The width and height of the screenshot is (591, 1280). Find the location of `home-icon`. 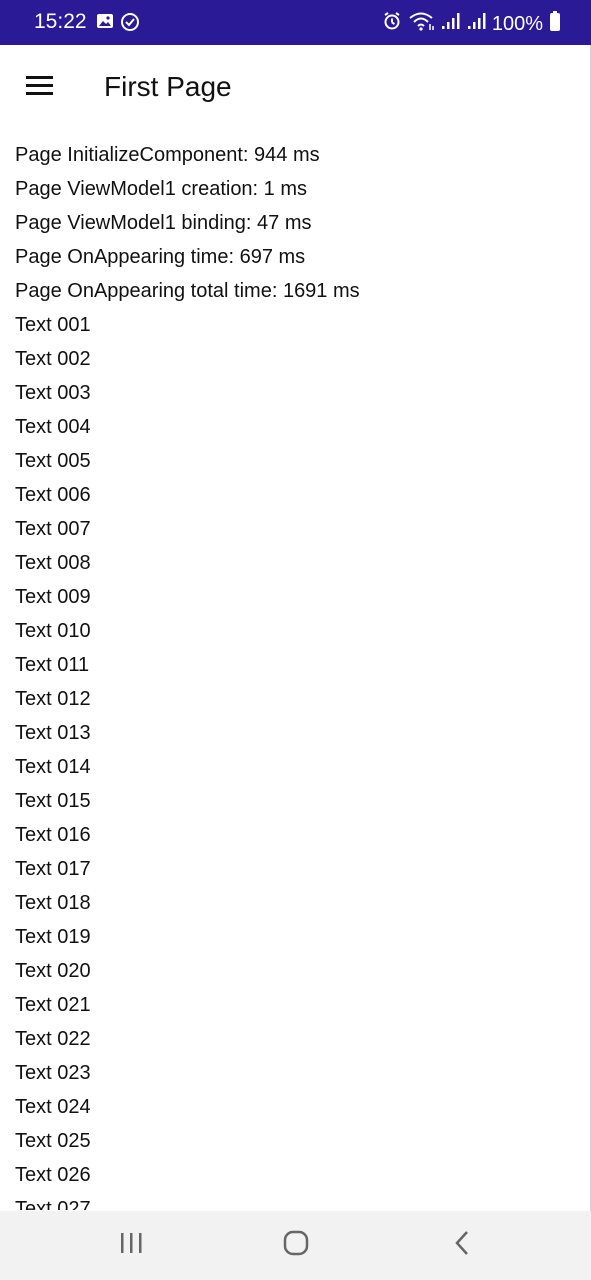

home-icon is located at coordinates (296, 1245).